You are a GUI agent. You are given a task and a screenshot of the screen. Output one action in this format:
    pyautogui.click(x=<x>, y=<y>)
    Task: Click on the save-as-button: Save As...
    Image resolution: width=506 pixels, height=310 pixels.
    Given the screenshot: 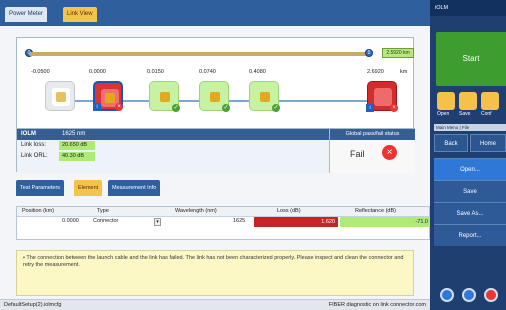 What is the action you would take?
    pyautogui.click(x=470, y=213)
    